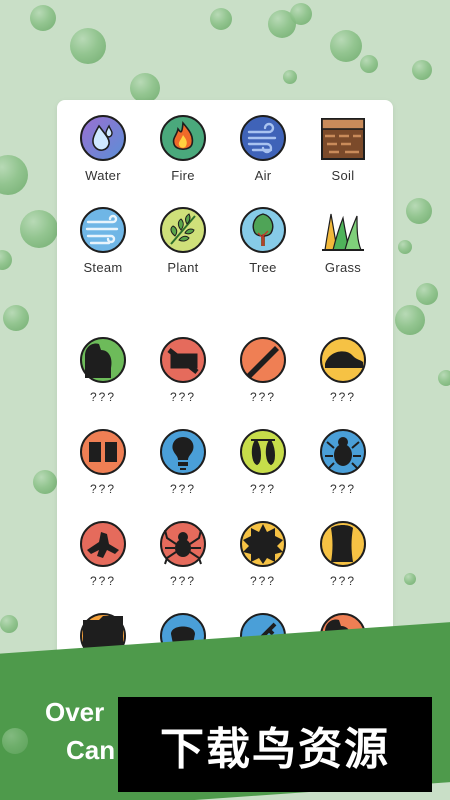 The height and width of the screenshot is (800, 450). What do you see at coordinates (343, 452) in the screenshot?
I see `locked-bug-icon` at bounding box center [343, 452].